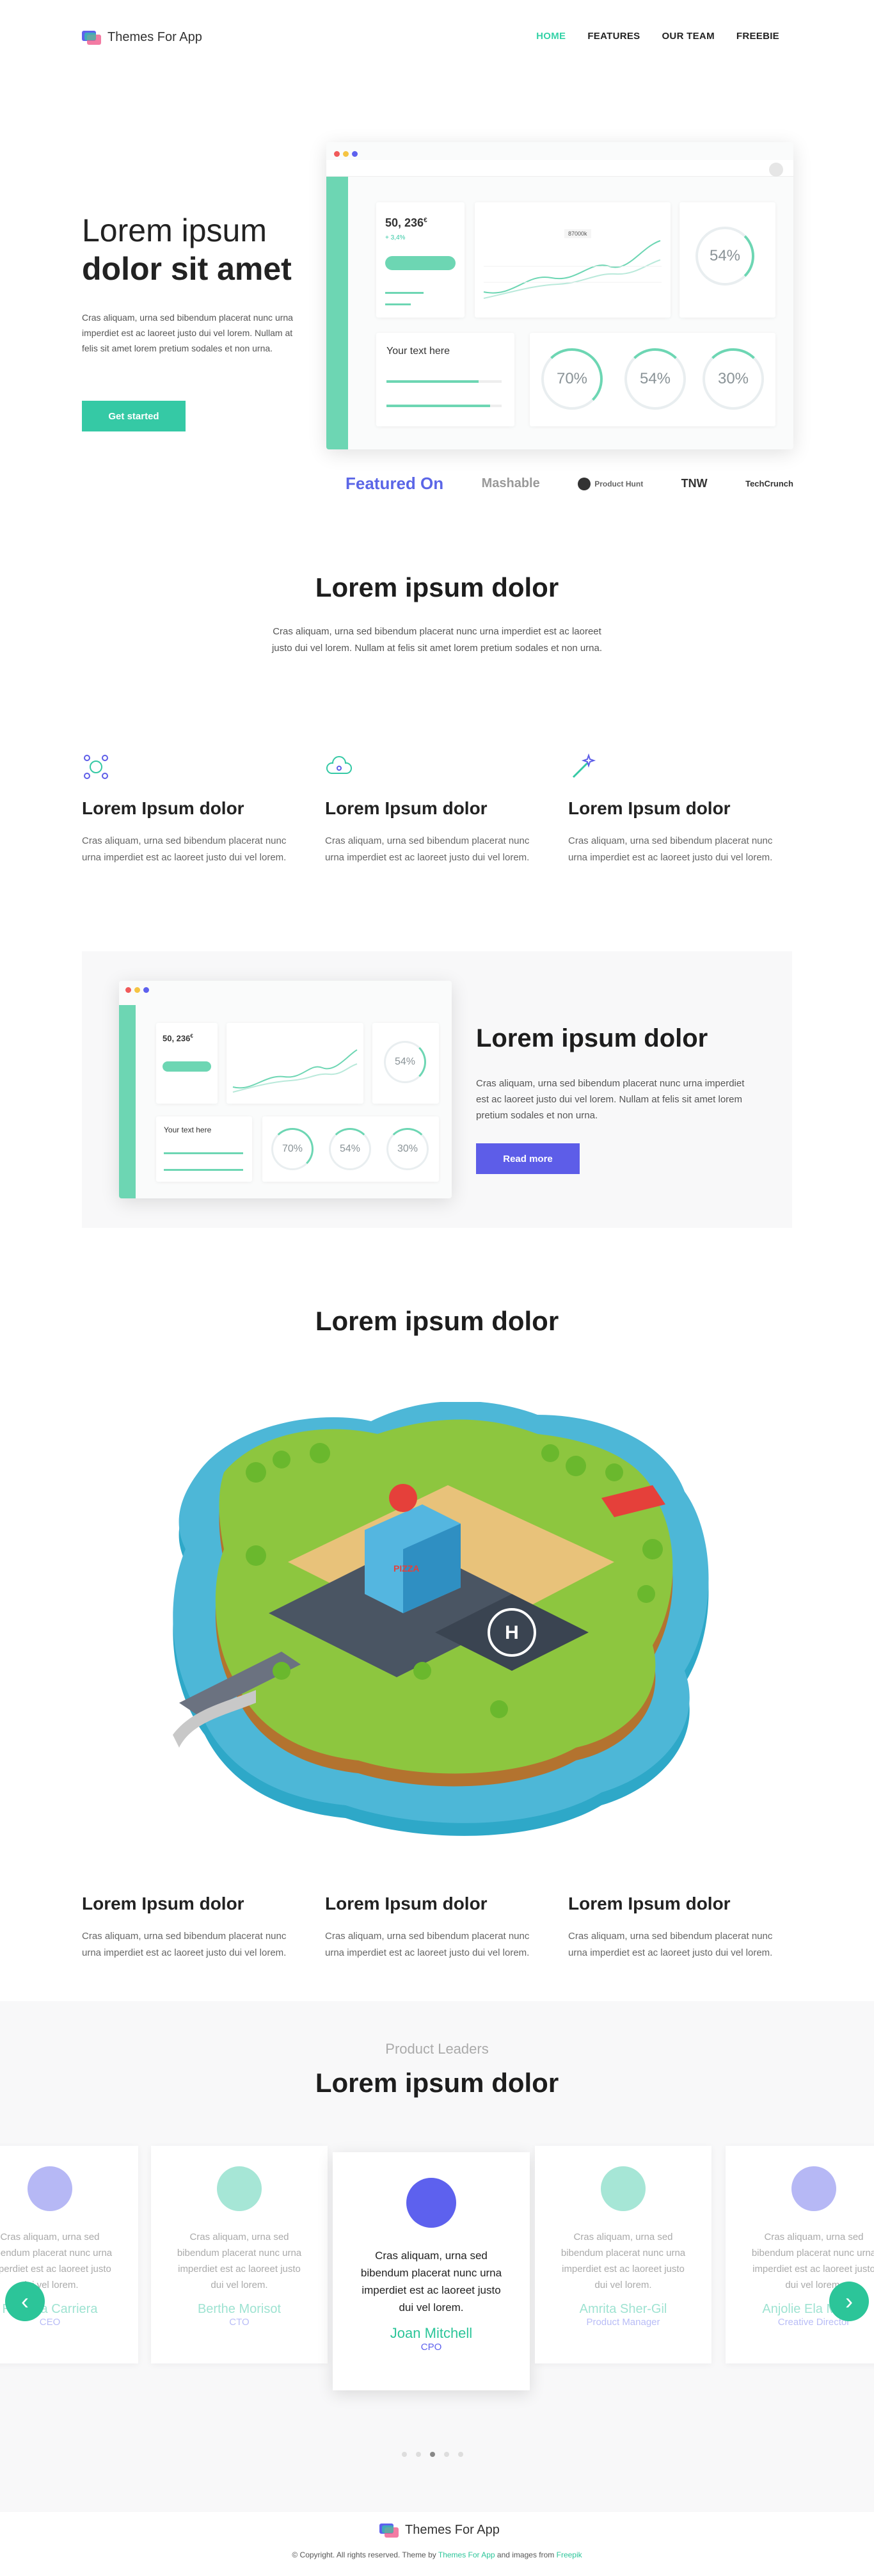 Image resolution: width=874 pixels, height=2576 pixels. Describe the element at coordinates (569, 2554) in the screenshot. I see `freepik-link: Freepik` at that location.